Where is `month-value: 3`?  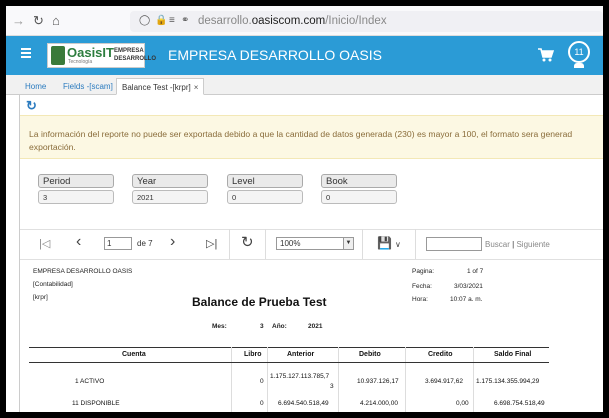
month-value: 3 is located at coordinates (262, 326).